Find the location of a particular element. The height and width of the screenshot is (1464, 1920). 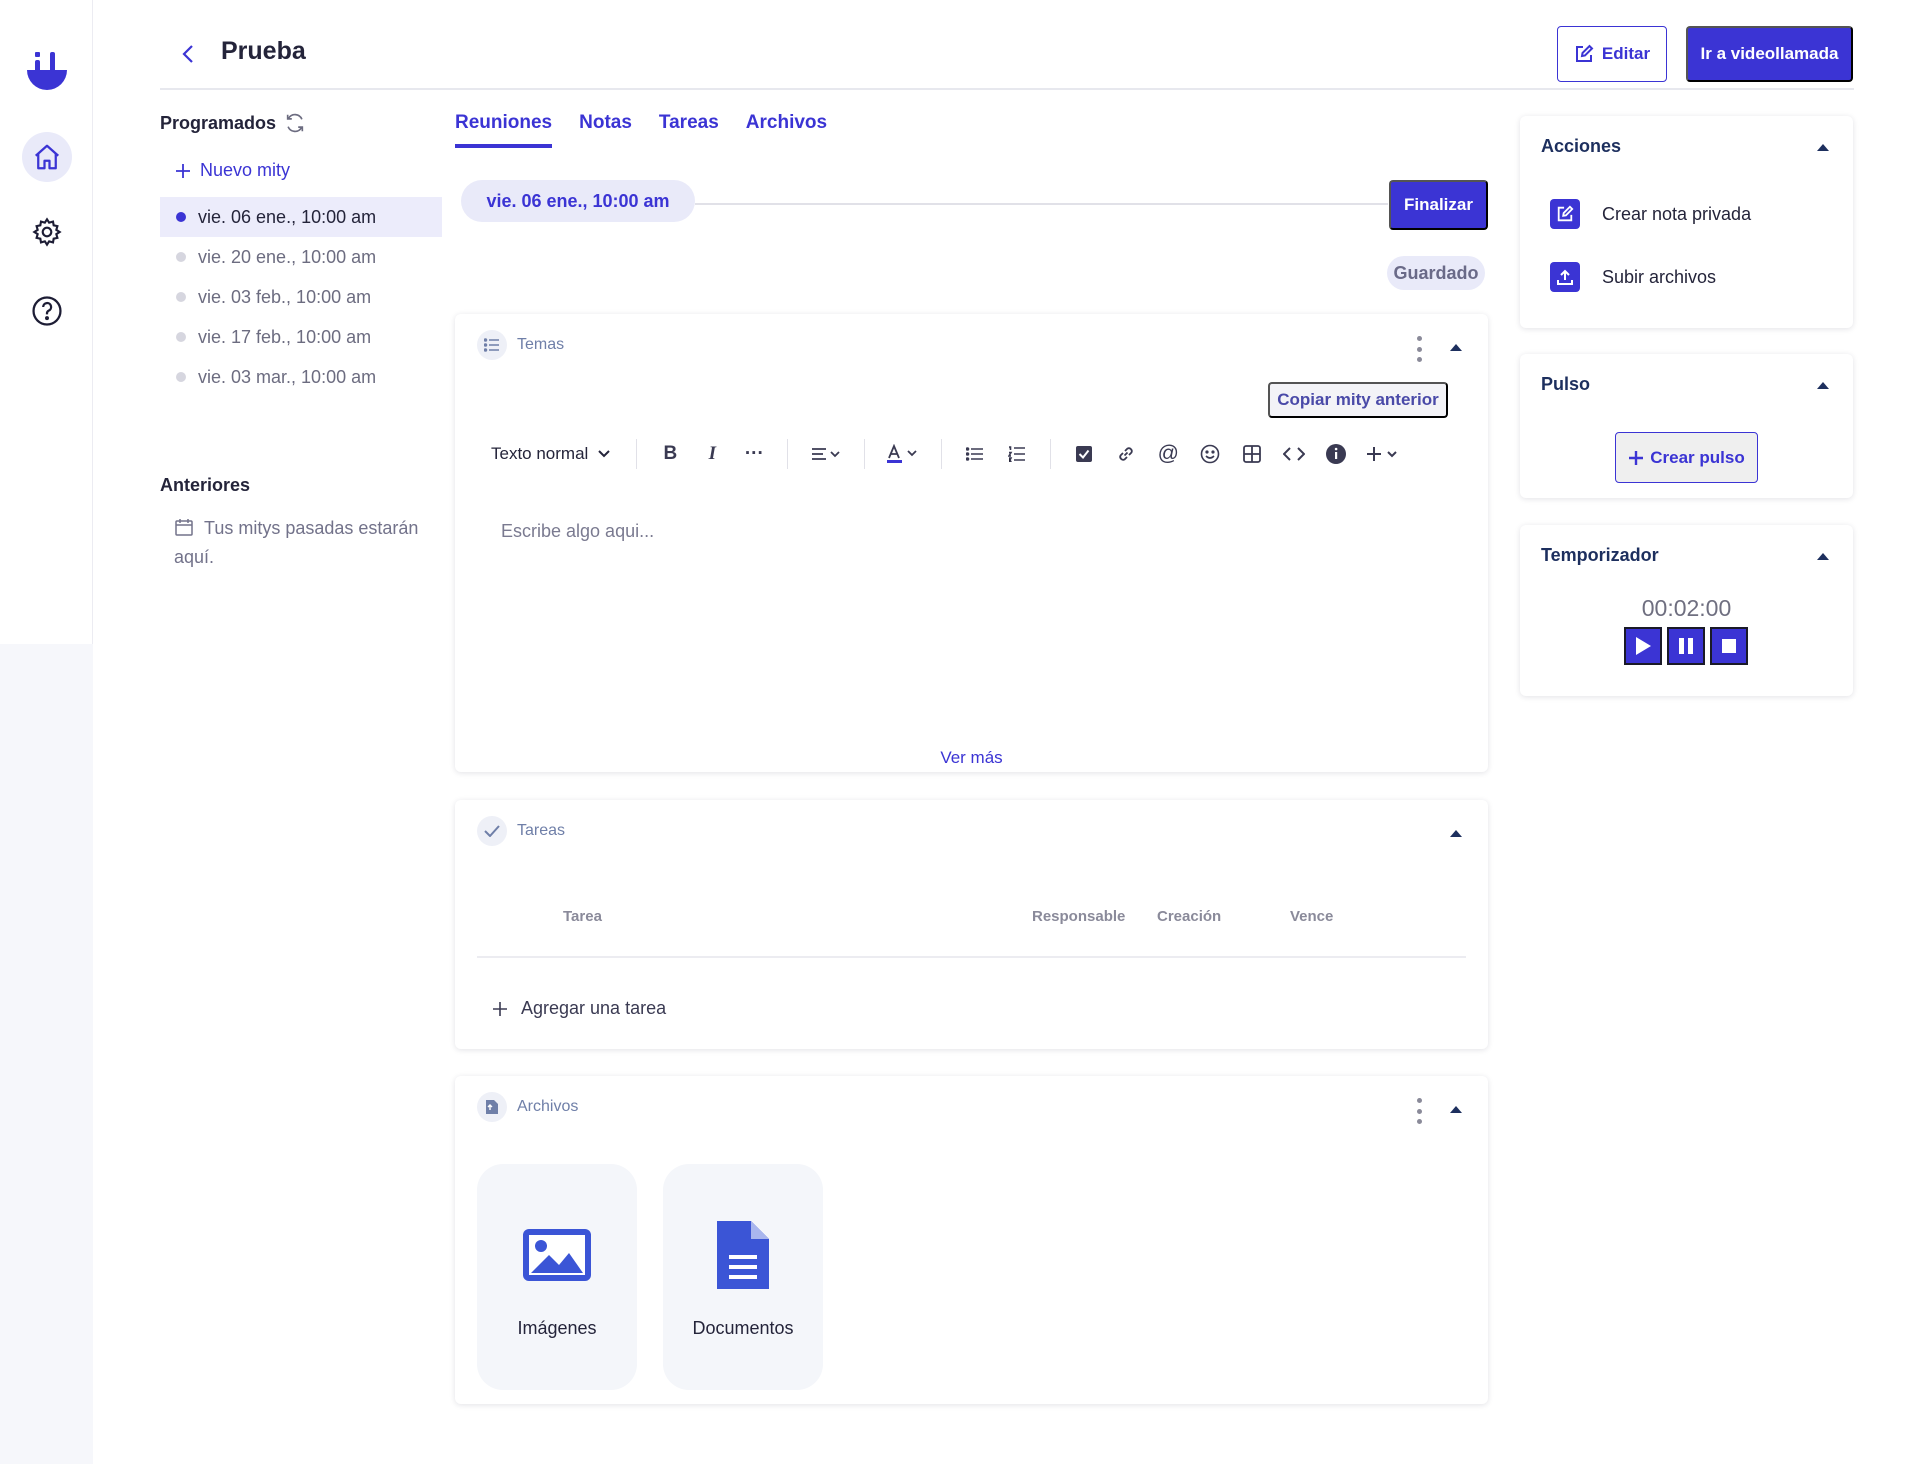

images-tile: Imágenes is located at coordinates (557, 1277).